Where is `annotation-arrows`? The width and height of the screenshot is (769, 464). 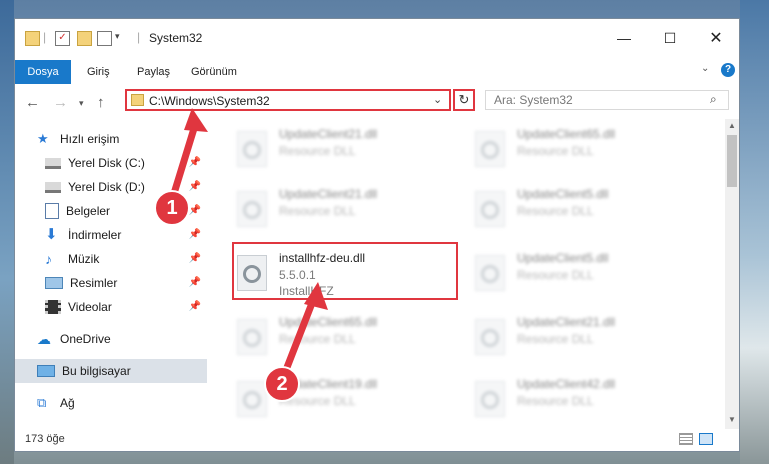
annotation-arrows is located at coordinates (248, 241).